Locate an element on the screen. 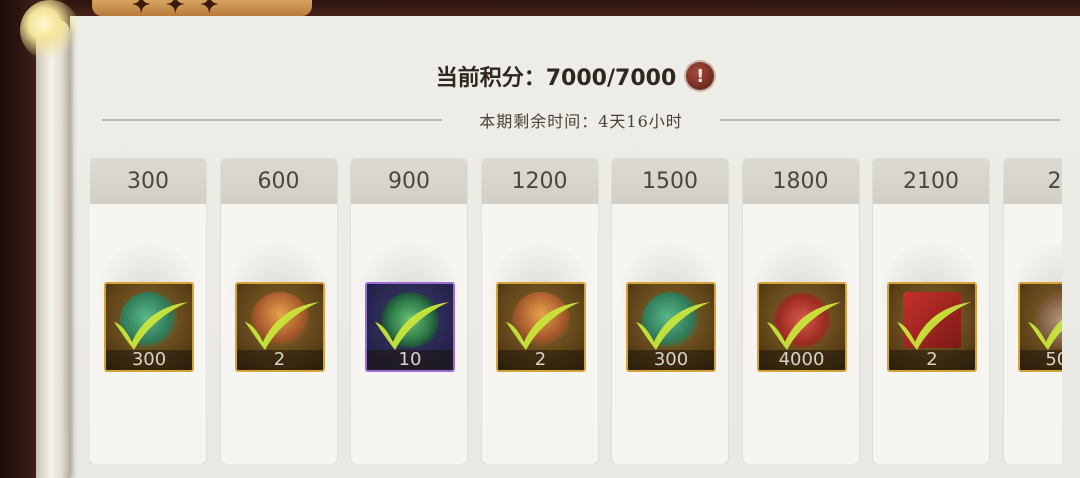 This screenshot has width=1080, height=478. title-banner: ✦ ✦ ✦ is located at coordinates (202, 8).